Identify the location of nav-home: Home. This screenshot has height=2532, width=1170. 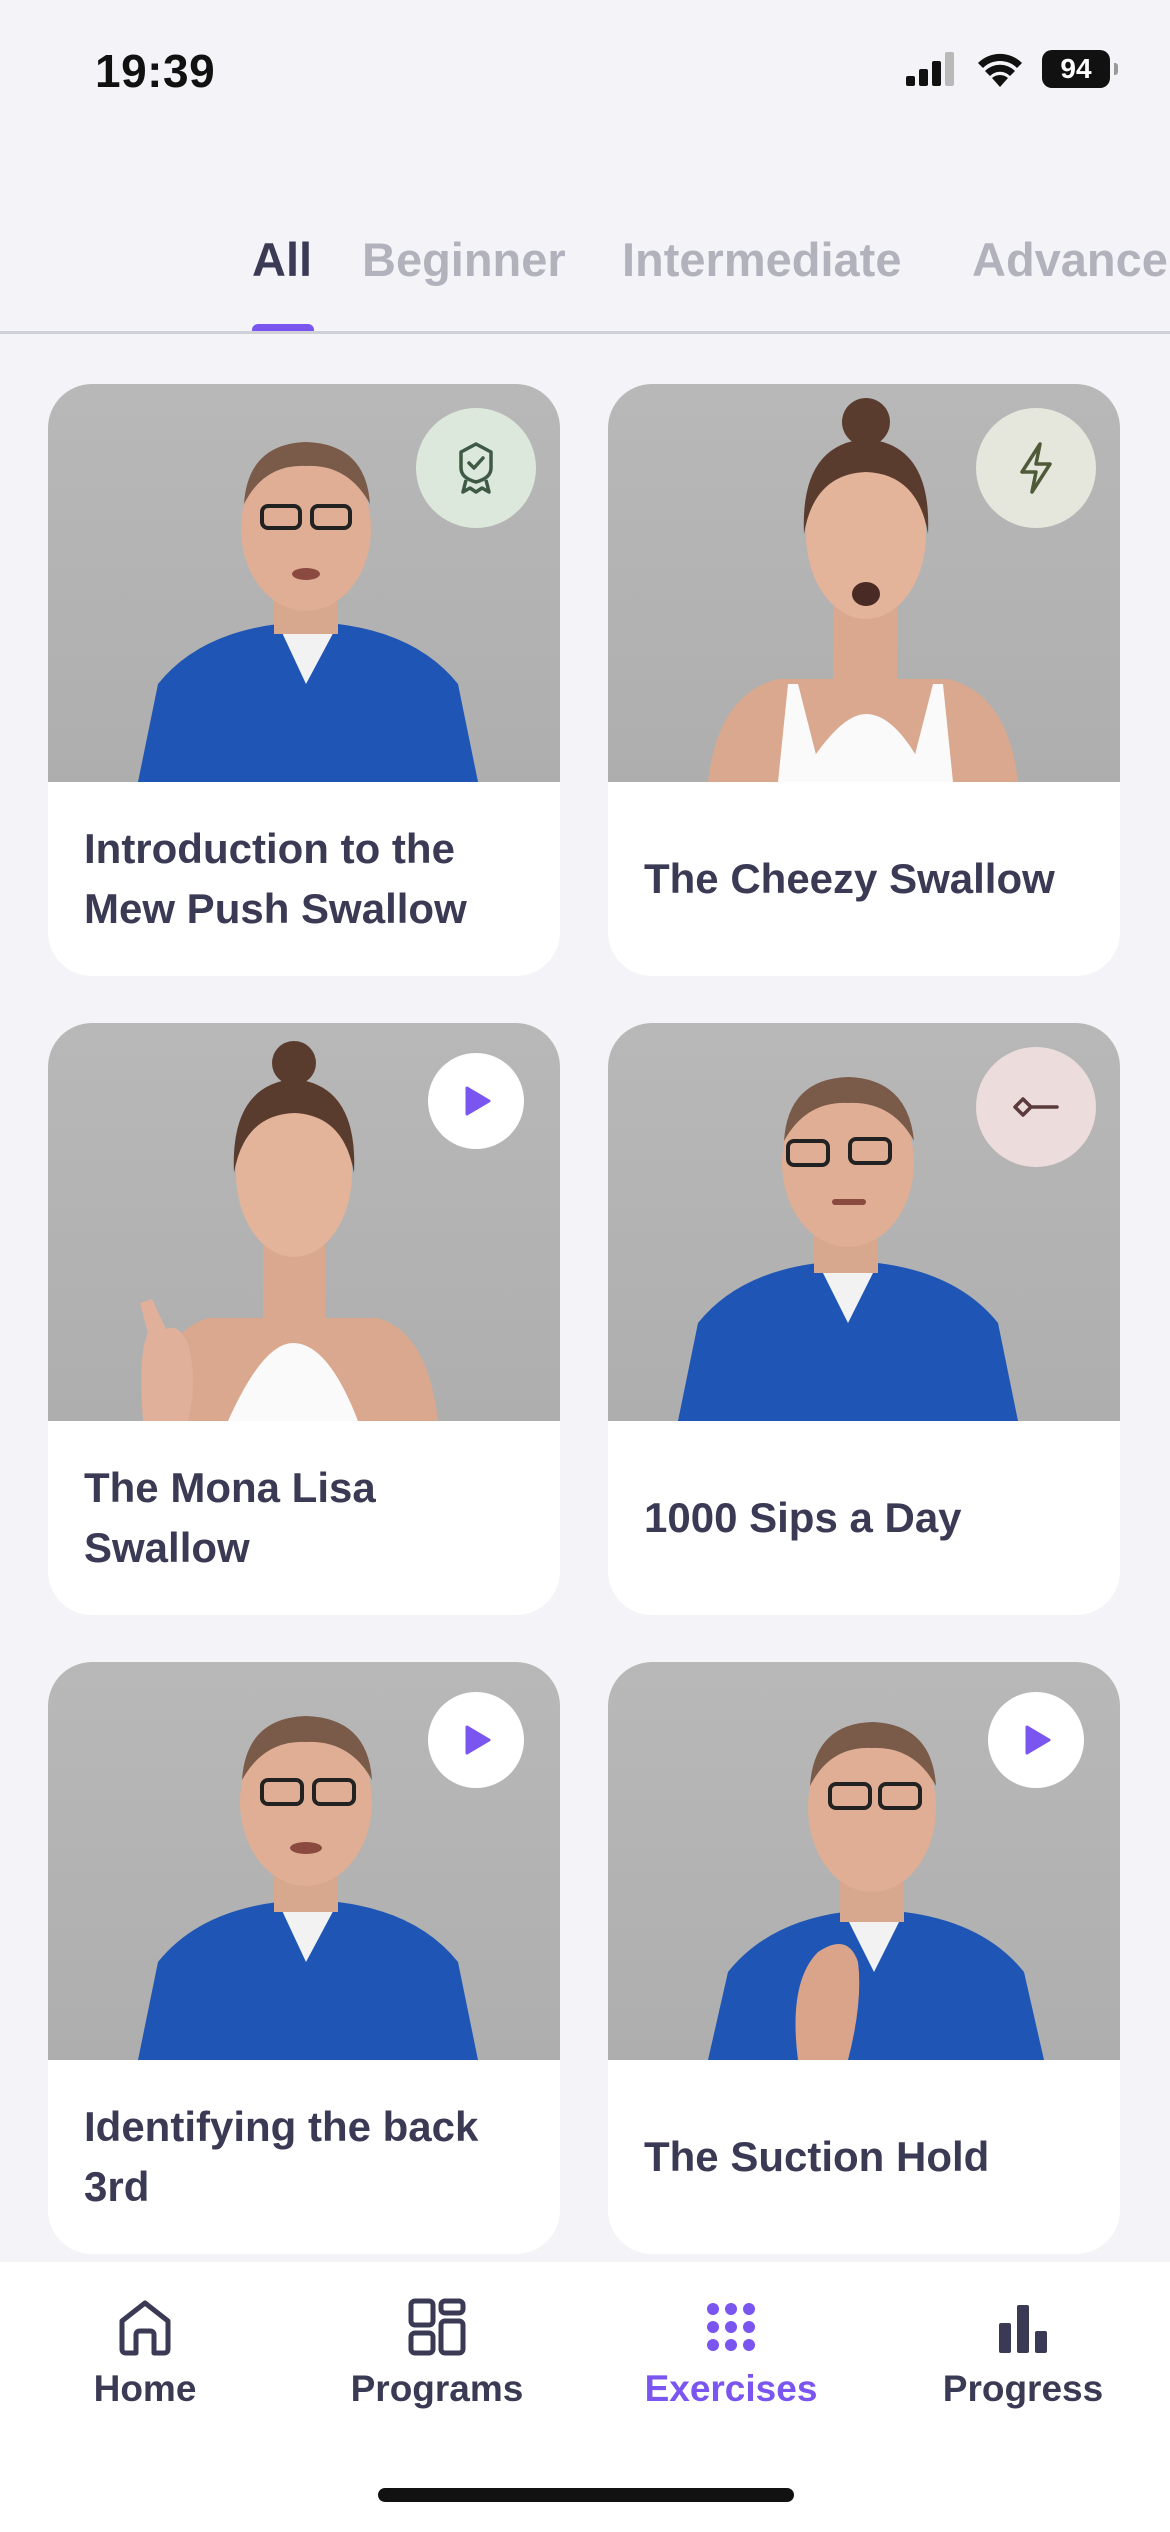
(145, 2351).